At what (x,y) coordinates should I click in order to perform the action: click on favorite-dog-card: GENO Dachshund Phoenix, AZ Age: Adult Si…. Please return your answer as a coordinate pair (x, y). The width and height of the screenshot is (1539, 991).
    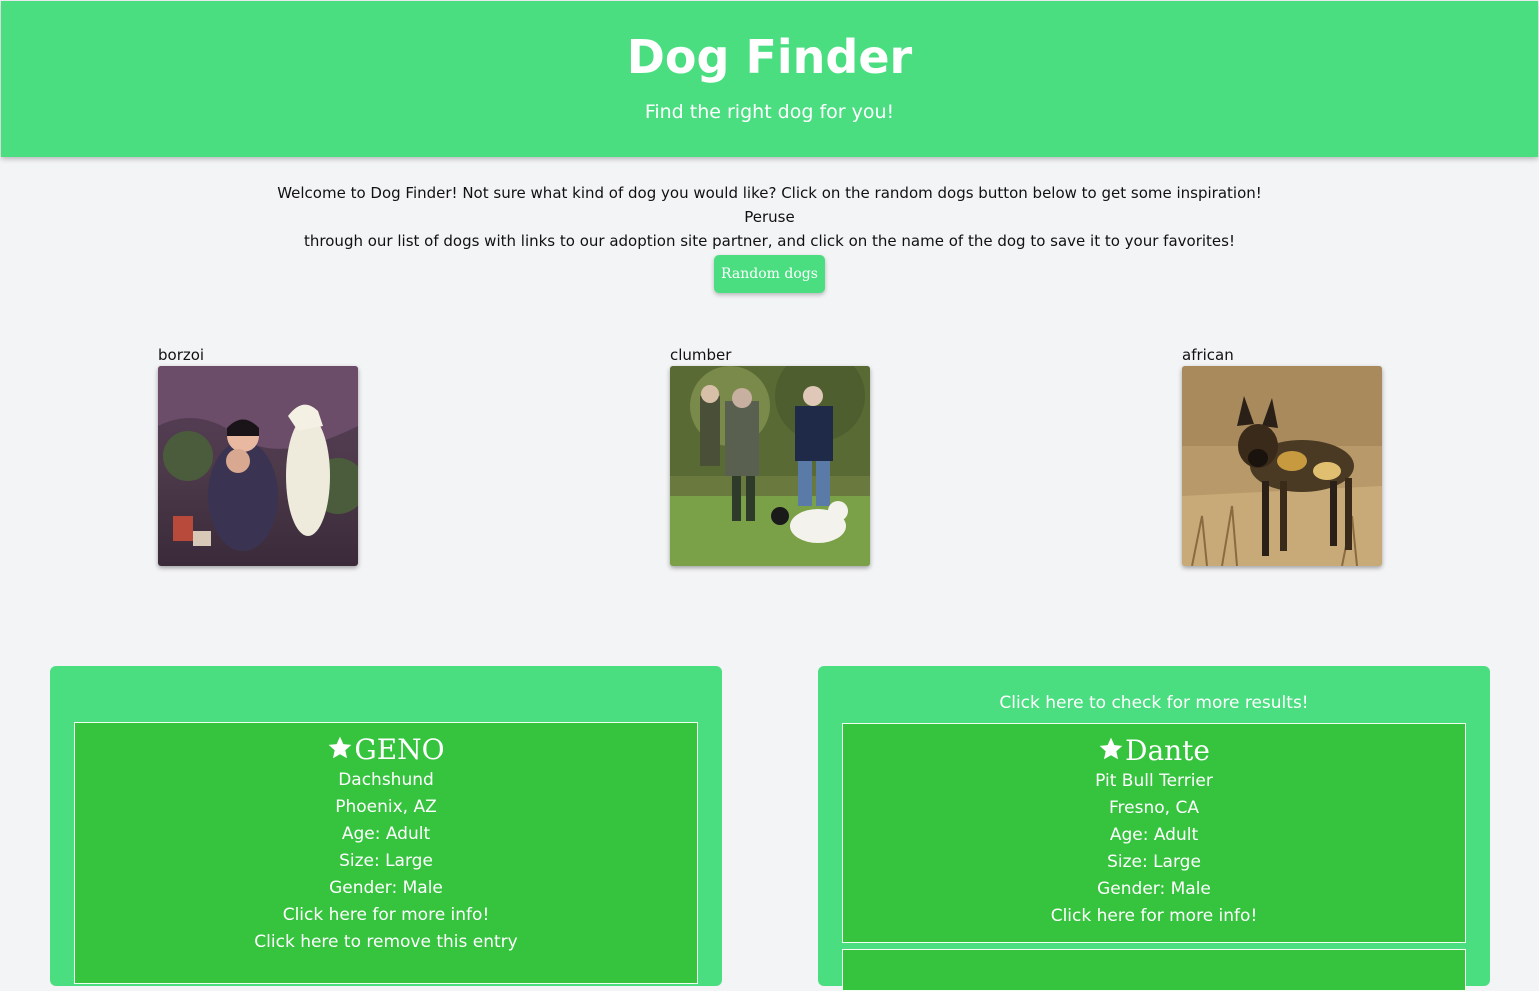
    Looking at the image, I should click on (386, 853).